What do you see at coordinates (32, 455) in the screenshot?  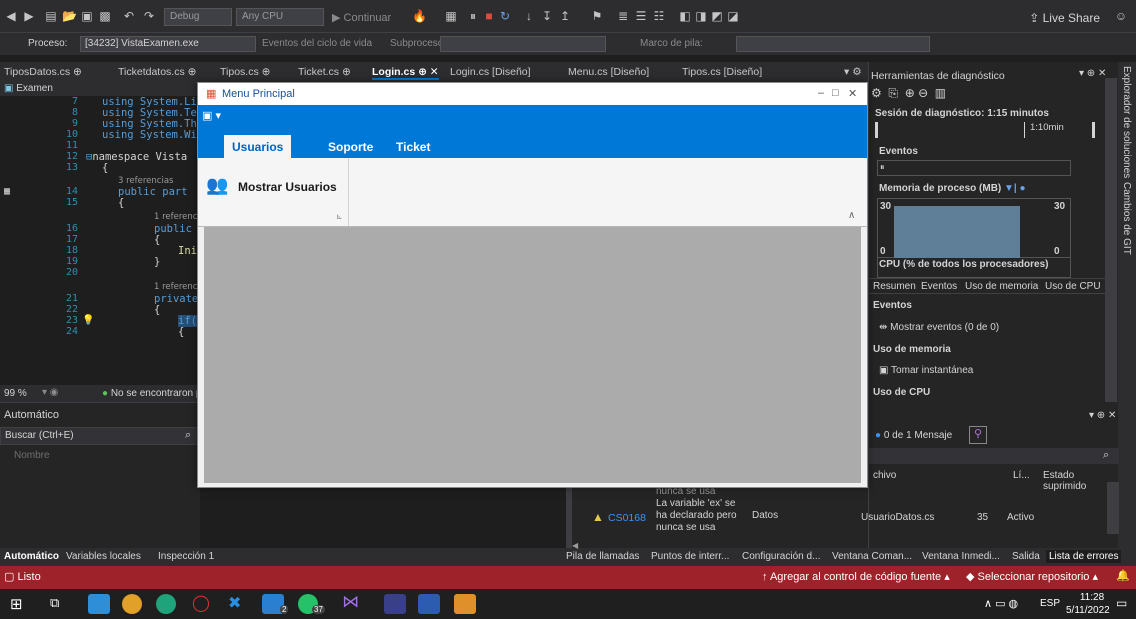 I see `column-header-name: Nombre` at bounding box center [32, 455].